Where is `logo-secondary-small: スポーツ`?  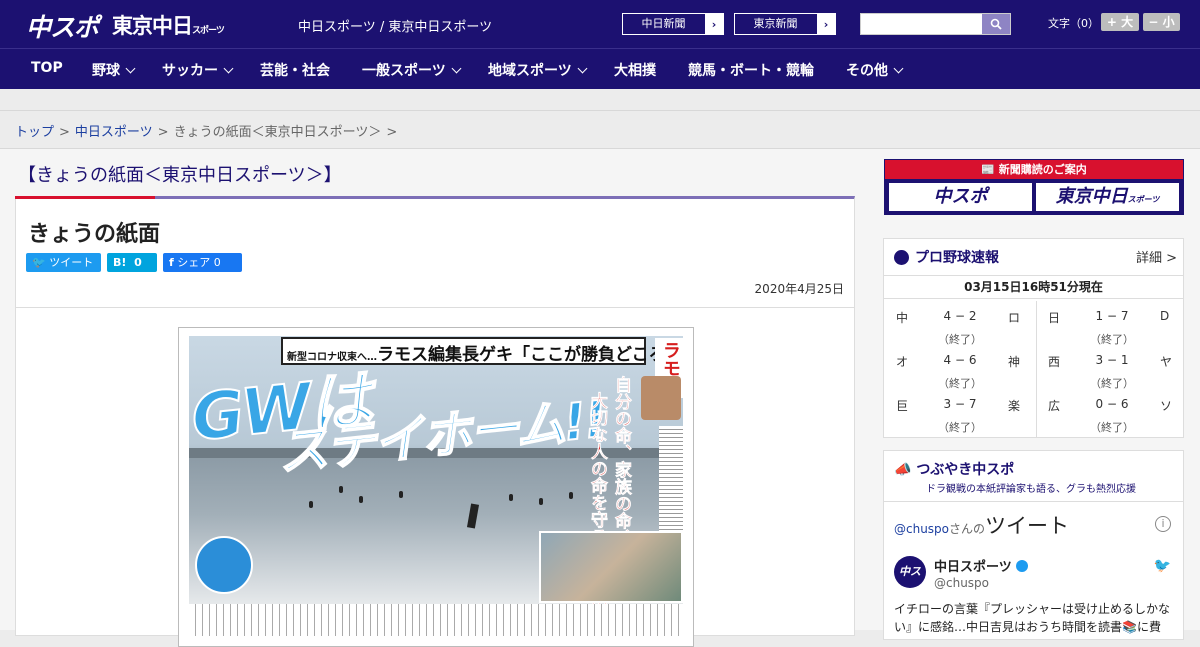 logo-secondary-small: スポーツ is located at coordinates (208, 31).